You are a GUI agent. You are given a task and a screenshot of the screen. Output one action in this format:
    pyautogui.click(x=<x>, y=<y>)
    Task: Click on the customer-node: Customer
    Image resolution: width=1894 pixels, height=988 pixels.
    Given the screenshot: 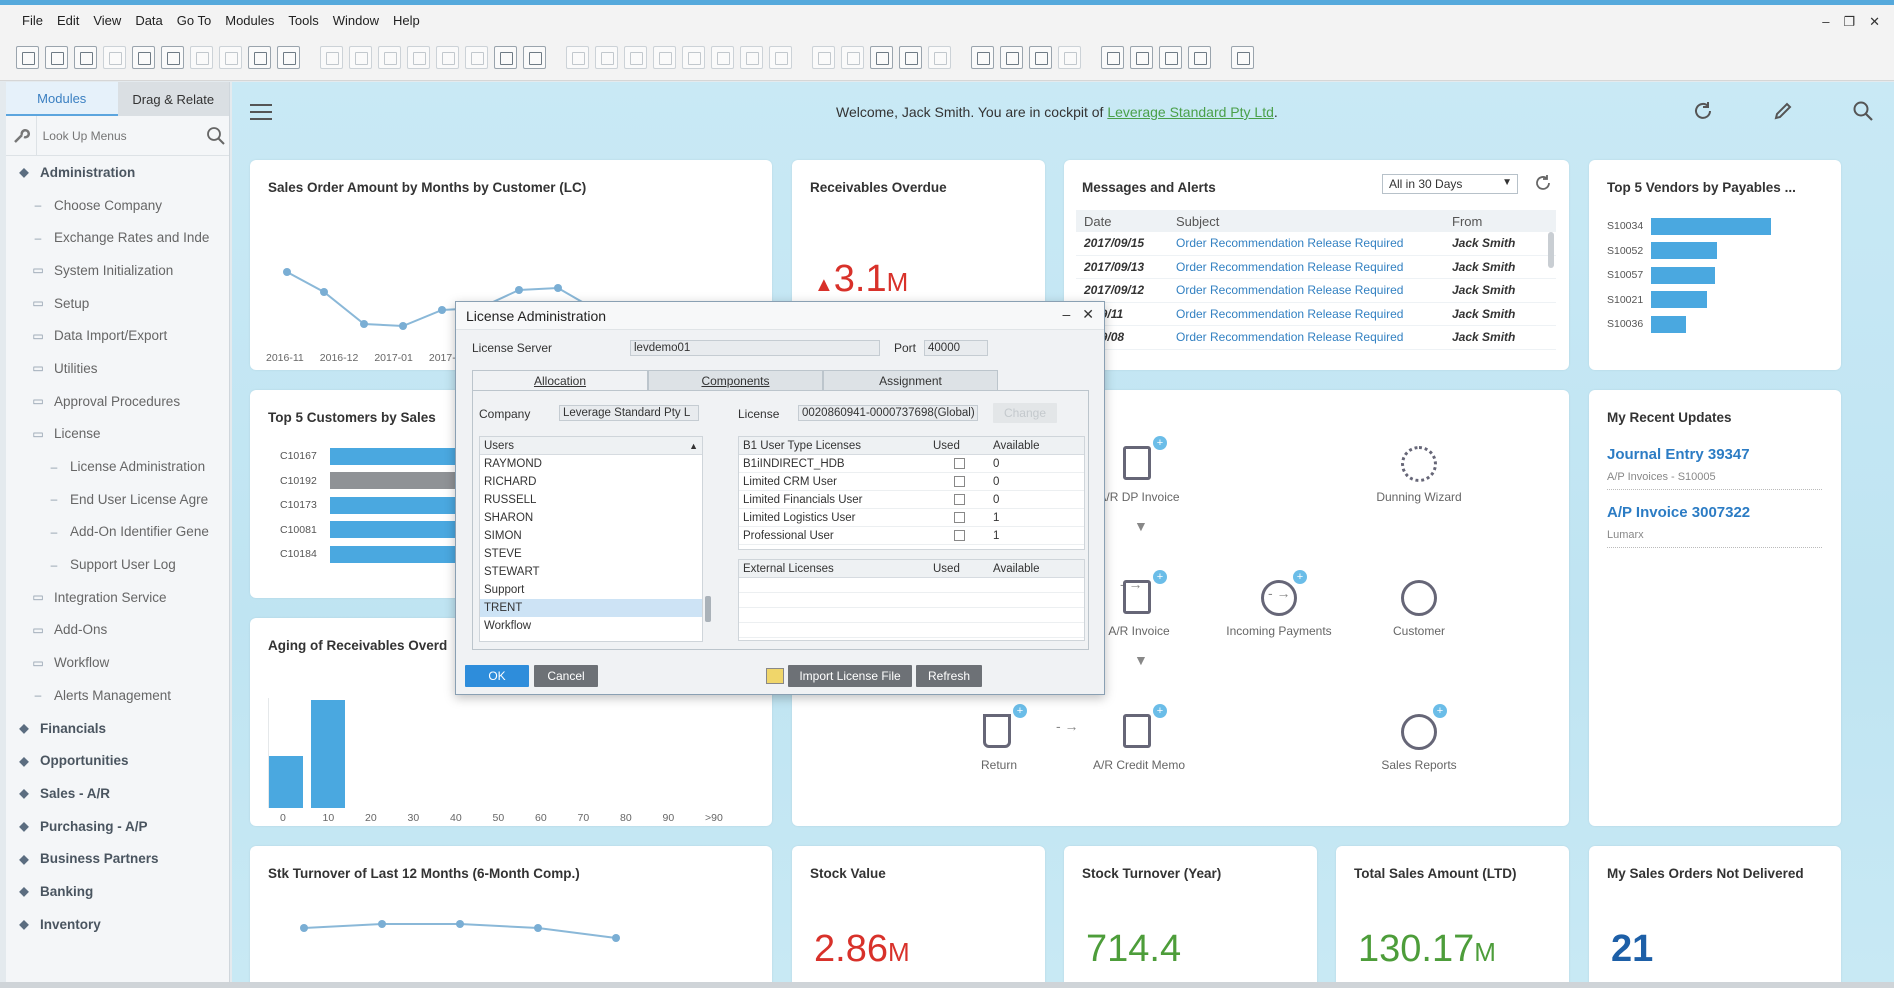 What is the action you would take?
    pyautogui.click(x=1419, y=607)
    